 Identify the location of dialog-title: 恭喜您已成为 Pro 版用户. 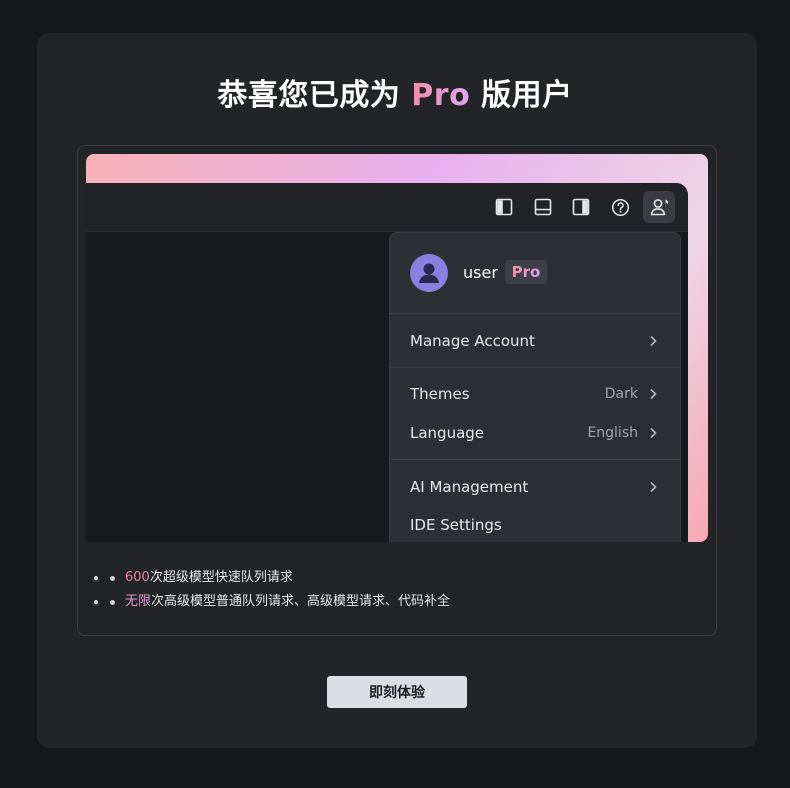
(395, 92).